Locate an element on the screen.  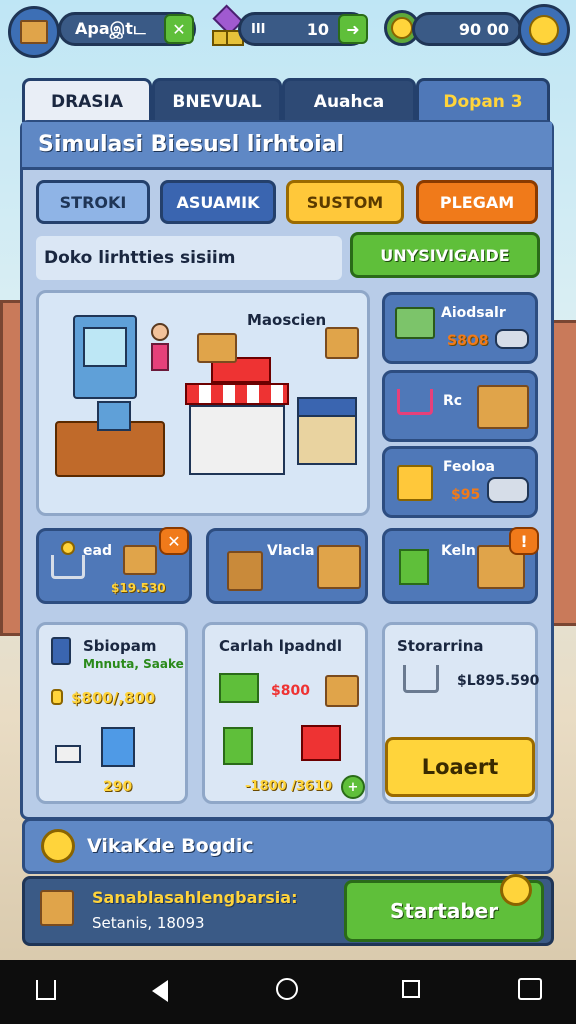
add-resource-button: ➜ is located at coordinates (353, 29).